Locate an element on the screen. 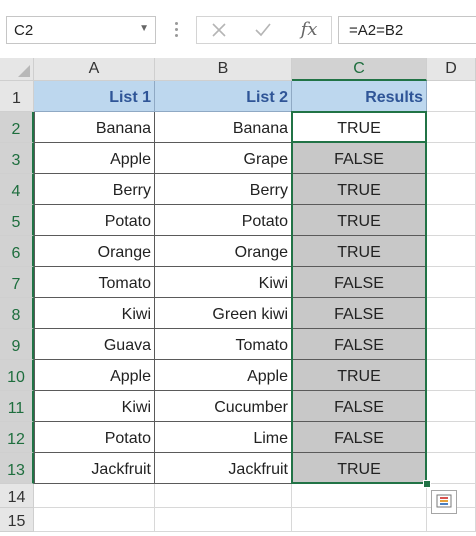 The height and width of the screenshot is (536, 476). row-header-7: 7 is located at coordinates (17, 282).